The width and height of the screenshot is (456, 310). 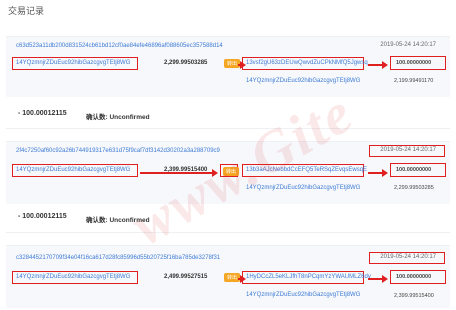 What do you see at coordinates (186, 170) in the screenshot?
I see `input-amount: 2,399.99515400` at bounding box center [186, 170].